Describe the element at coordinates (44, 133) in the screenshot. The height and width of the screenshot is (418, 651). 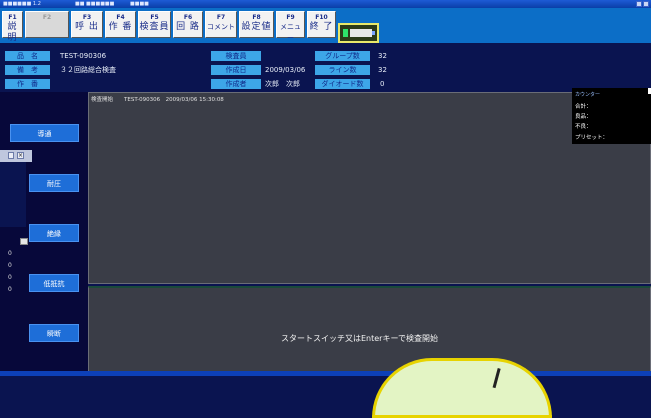
I see `sidebar-item-continuity: 導通` at that location.